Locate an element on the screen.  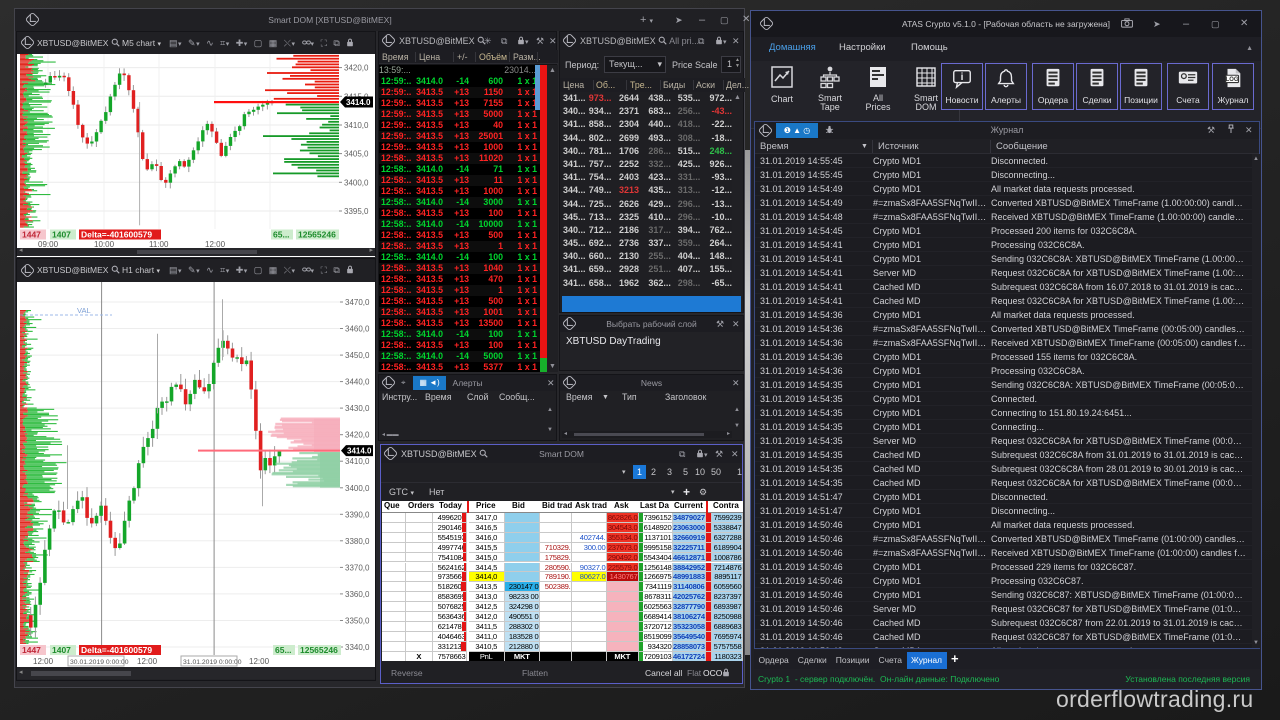
svg-text: 3460,0 is located at coordinates (357, 329).